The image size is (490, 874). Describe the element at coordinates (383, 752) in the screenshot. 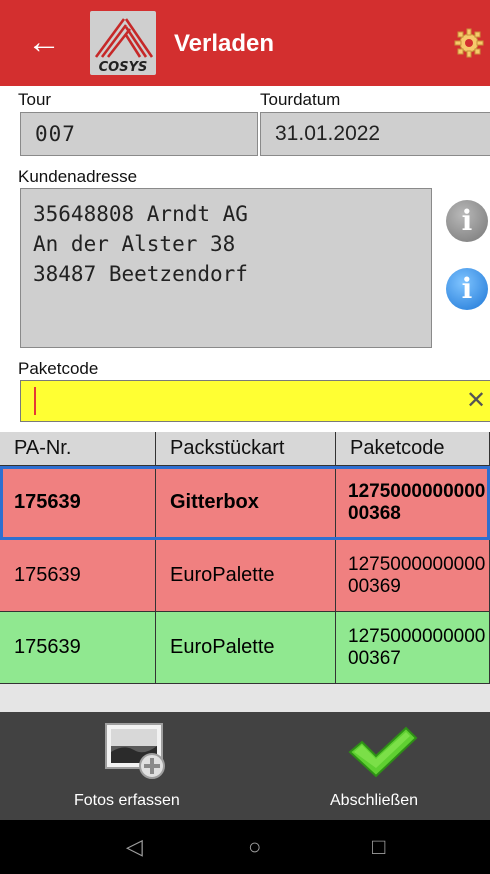

I see `checkmark-icon` at that location.